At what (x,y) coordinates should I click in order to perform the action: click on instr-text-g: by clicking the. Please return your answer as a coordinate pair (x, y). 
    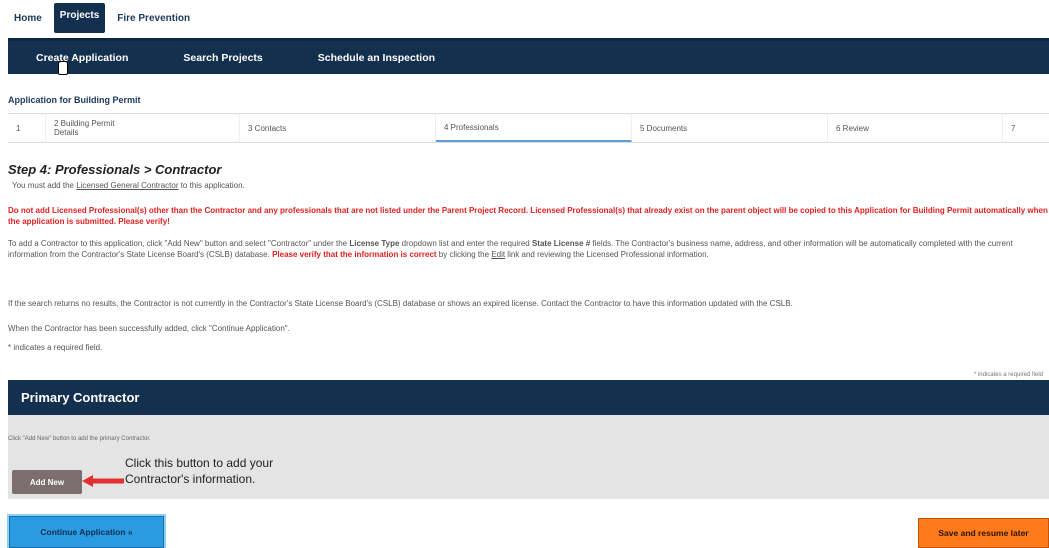
    Looking at the image, I should click on (464, 254).